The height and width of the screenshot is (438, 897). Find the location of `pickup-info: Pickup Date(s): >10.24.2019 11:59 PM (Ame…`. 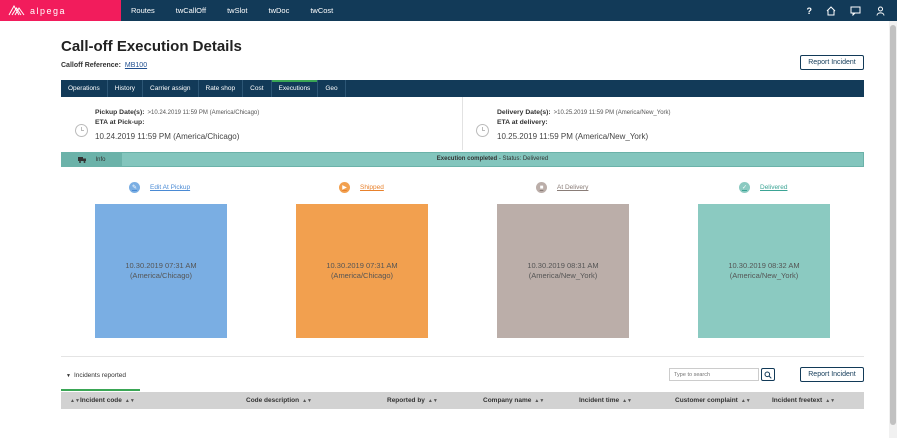

pickup-info: Pickup Date(s): >10.24.2019 11:59 PM (Ame… is located at coordinates (261, 123).